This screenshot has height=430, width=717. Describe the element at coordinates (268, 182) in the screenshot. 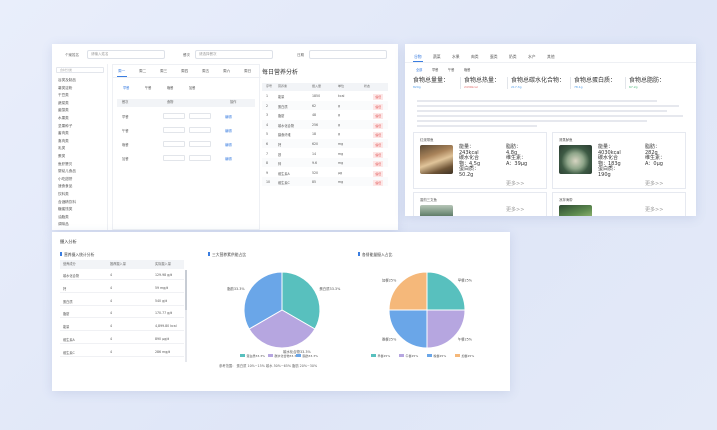

I see `nutrition-cell: 10` at that location.